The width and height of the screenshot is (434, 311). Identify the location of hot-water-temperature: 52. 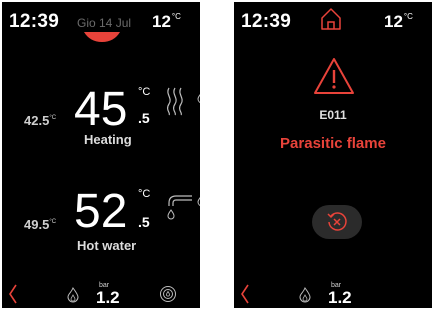
(101, 211).